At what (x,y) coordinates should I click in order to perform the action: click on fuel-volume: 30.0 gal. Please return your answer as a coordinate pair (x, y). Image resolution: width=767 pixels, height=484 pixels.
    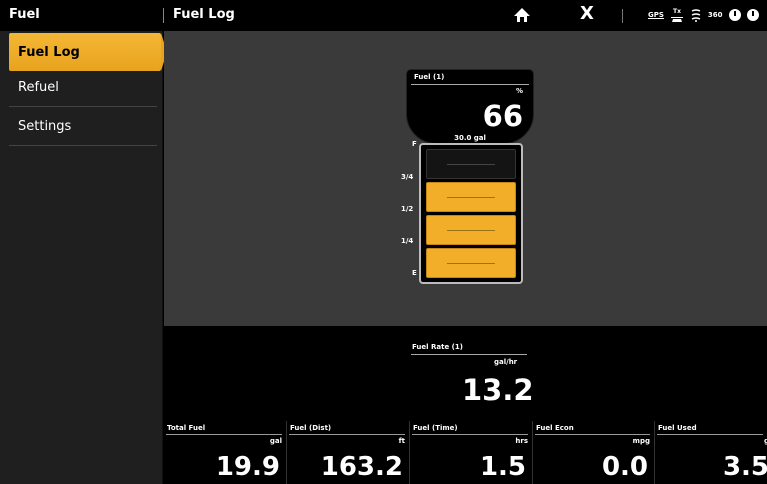
    Looking at the image, I should click on (470, 138).